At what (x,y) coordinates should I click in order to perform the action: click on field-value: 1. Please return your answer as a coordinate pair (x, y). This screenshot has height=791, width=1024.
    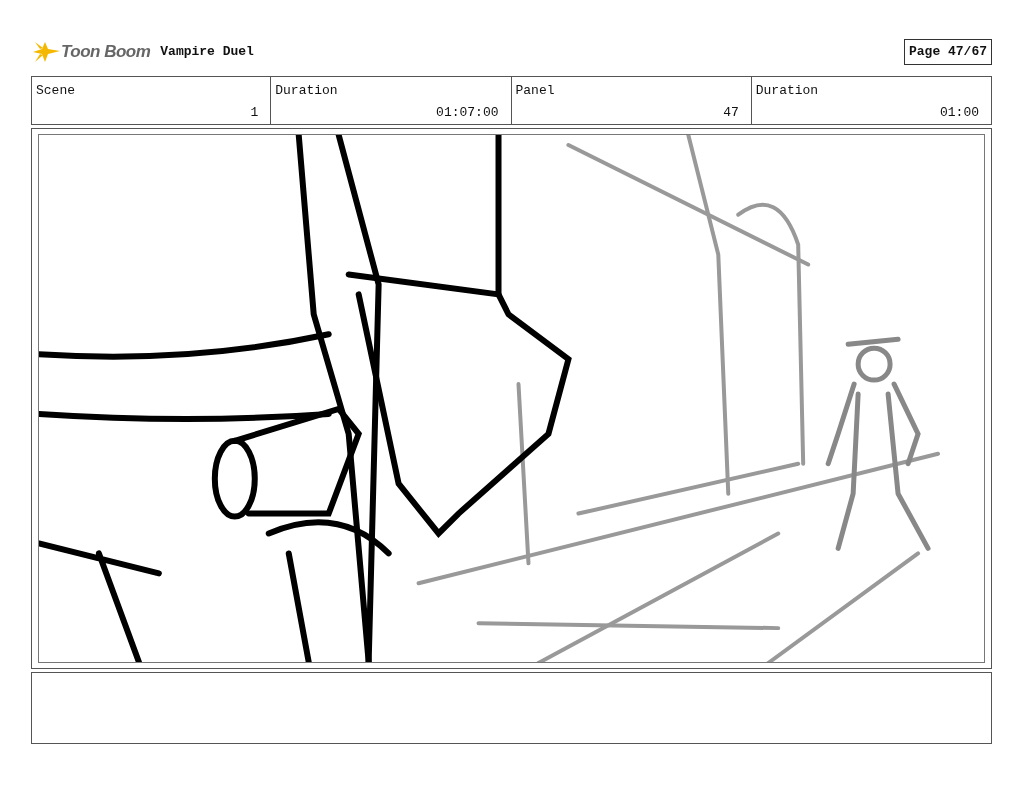
    Looking at the image, I should click on (254, 112).